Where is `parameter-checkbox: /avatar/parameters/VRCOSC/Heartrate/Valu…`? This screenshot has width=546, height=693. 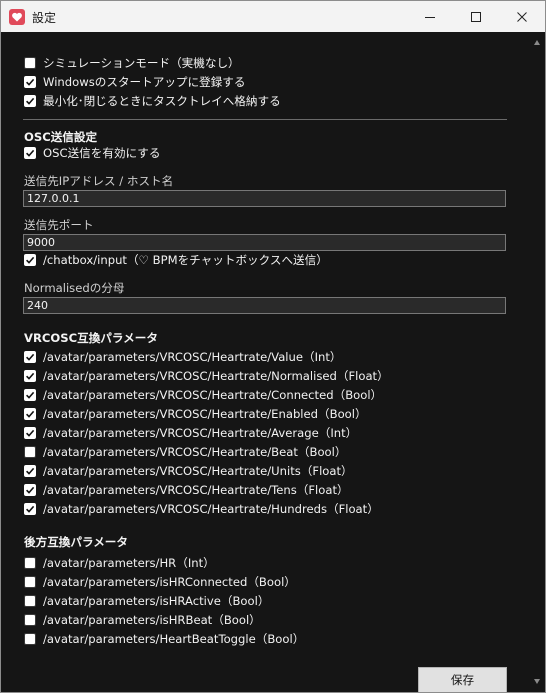
parameter-checkbox: /avatar/parameters/VRCOSC/Heartrate/Valu… is located at coordinates (183, 357).